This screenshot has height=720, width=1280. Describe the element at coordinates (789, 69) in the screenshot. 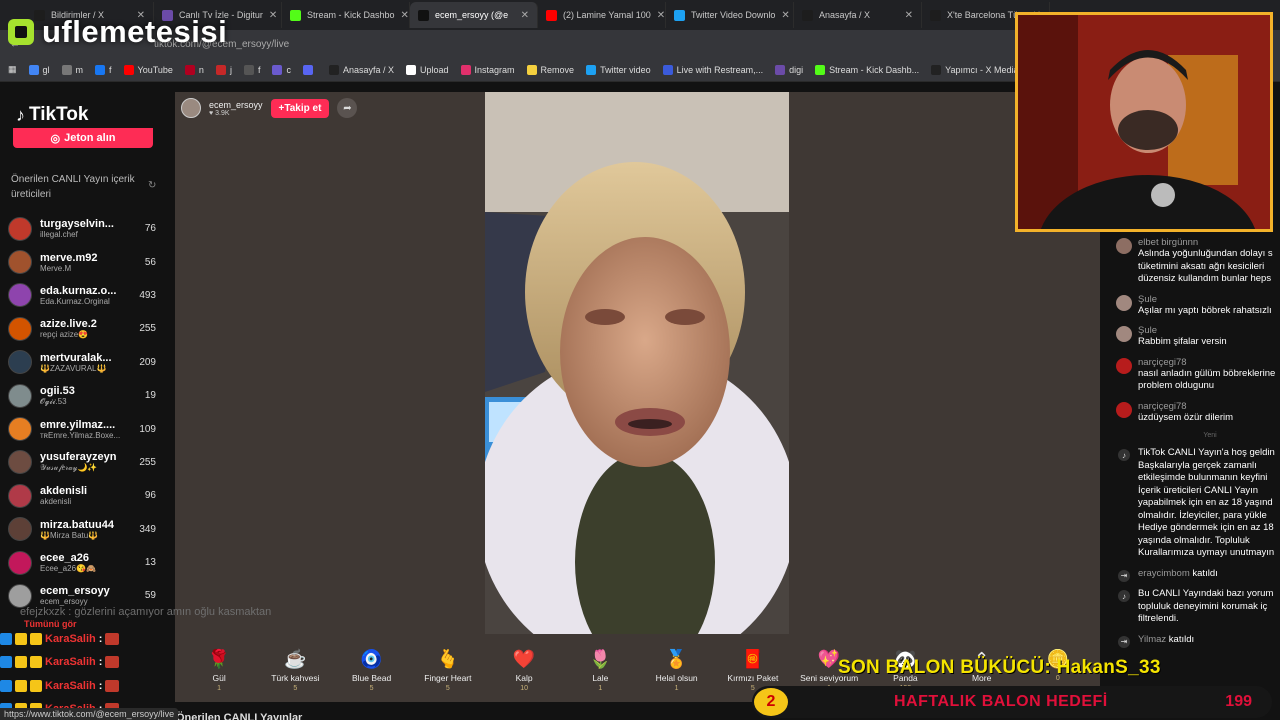

I see `bookmark-item: digi` at that location.